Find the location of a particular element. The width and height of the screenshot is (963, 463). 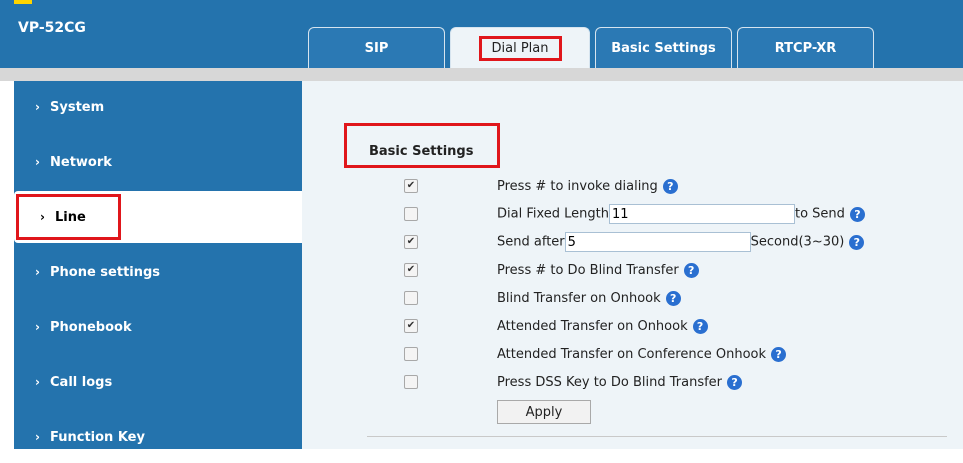

header-divider-strip is located at coordinates (481, 74).